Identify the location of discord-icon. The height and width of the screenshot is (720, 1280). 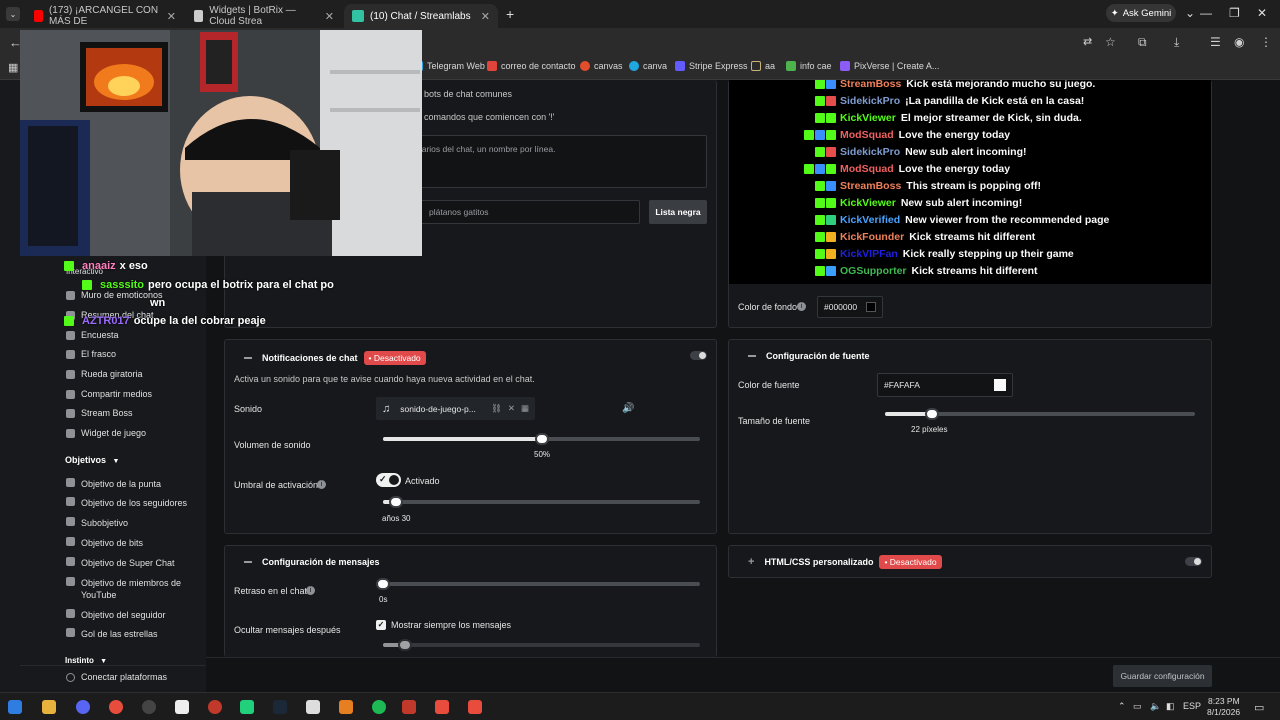
(83, 707).